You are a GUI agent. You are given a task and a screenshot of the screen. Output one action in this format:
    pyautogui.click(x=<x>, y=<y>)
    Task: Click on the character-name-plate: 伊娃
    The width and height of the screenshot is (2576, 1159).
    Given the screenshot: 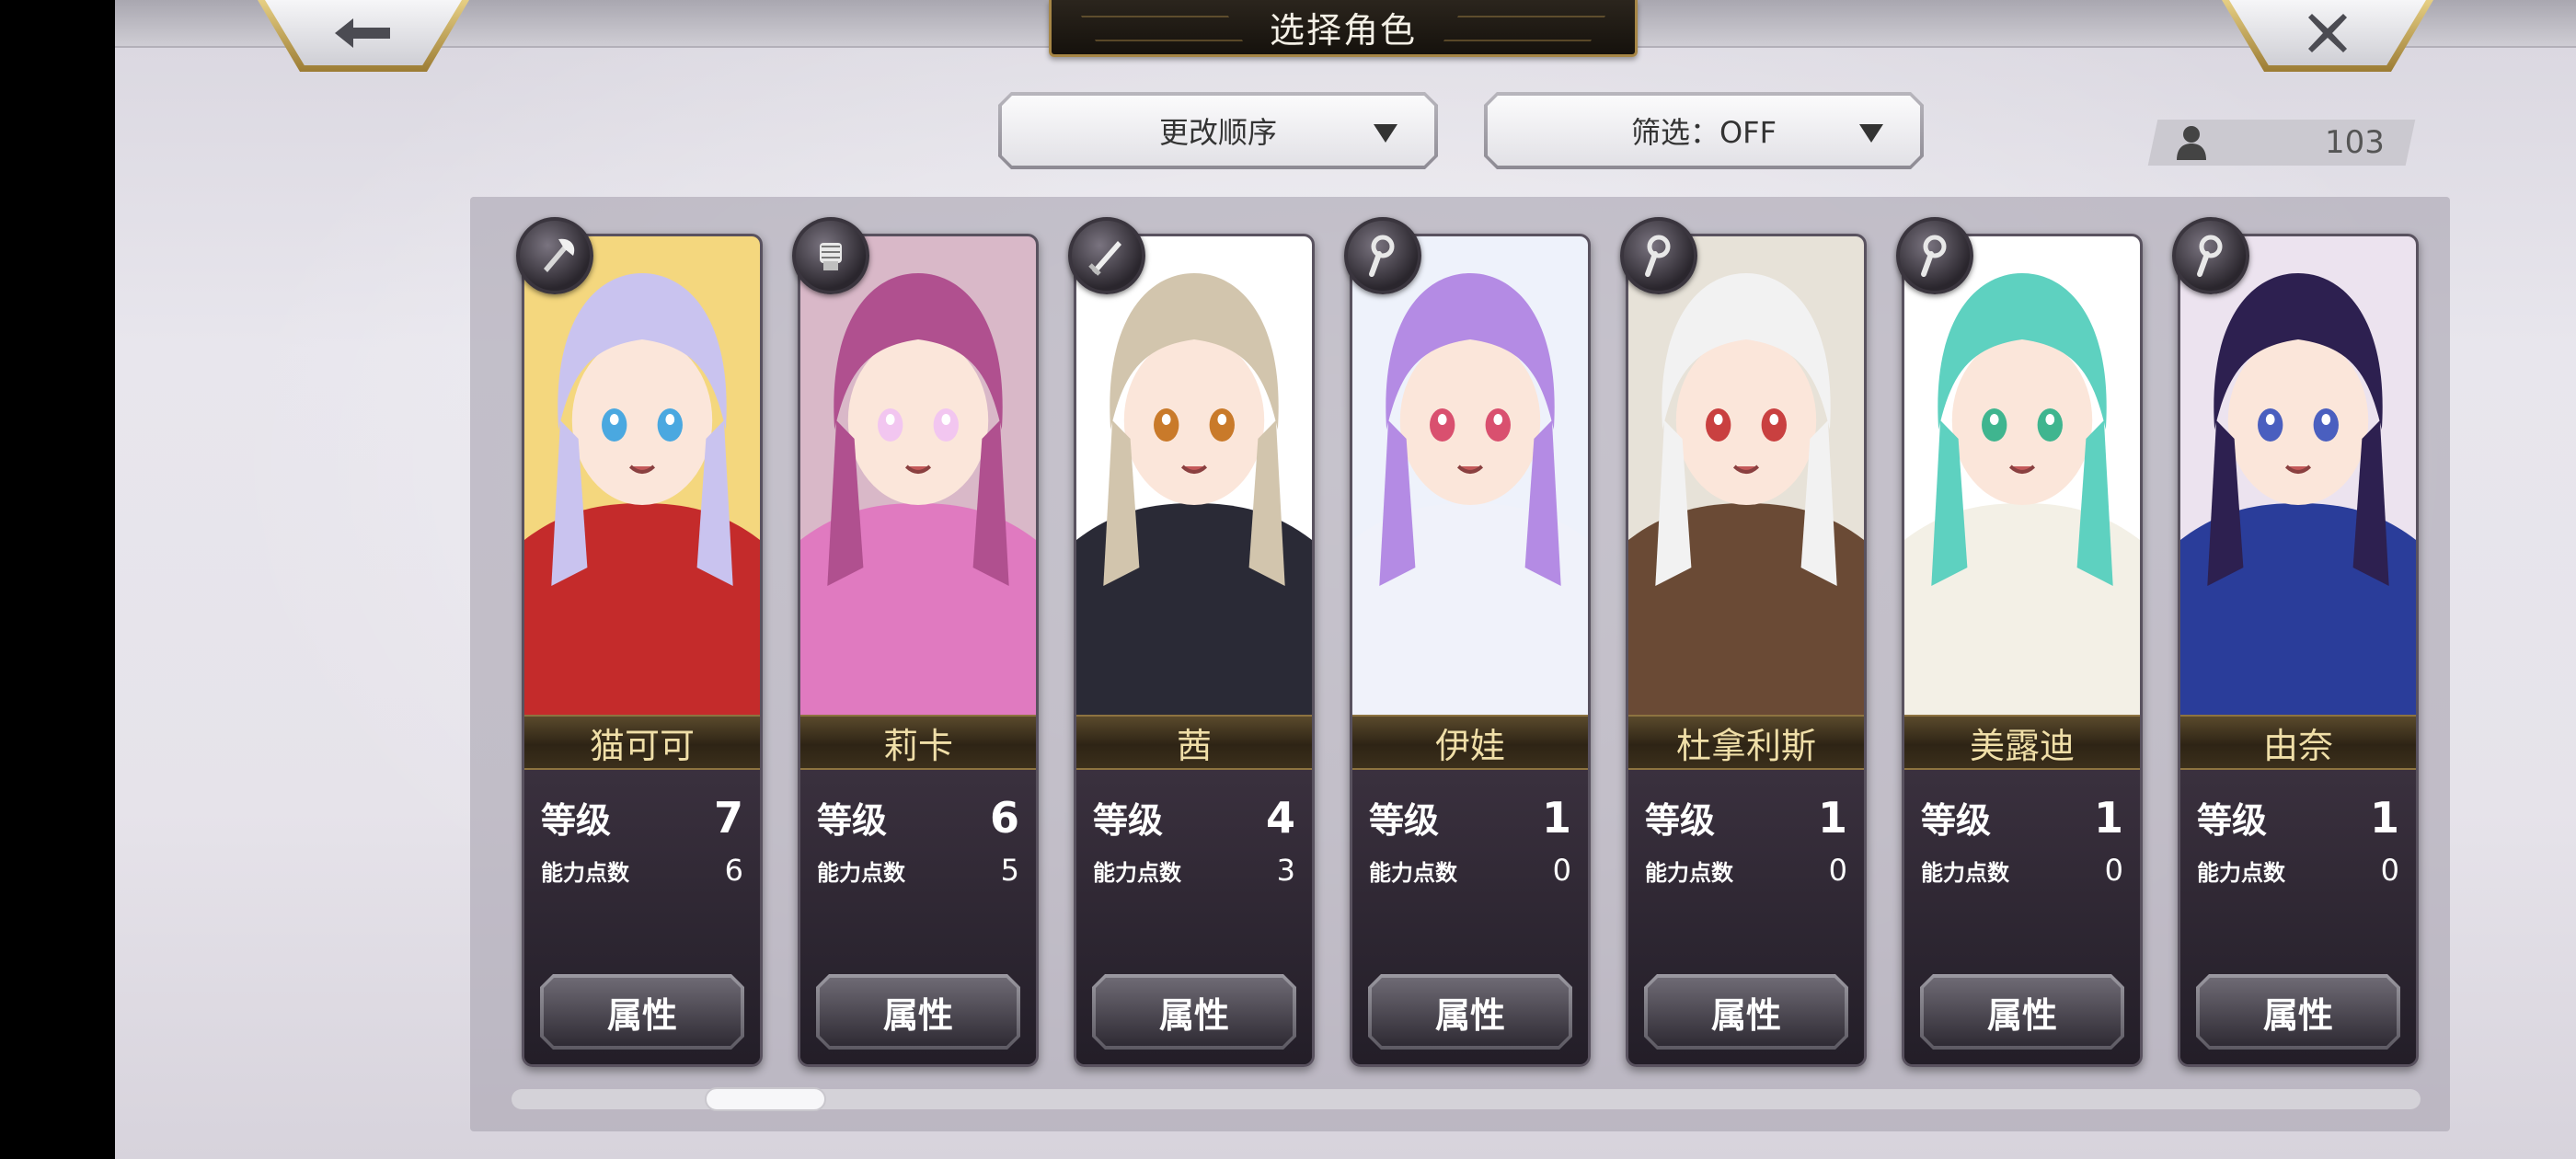 What is the action you would take?
    pyautogui.click(x=1470, y=742)
    